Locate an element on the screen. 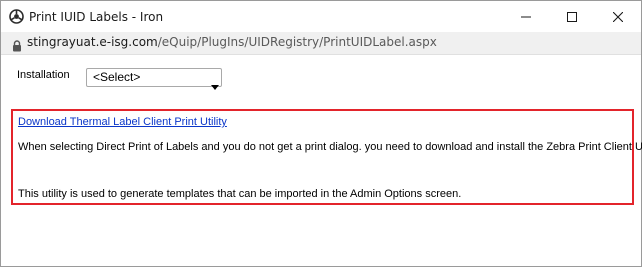 This screenshot has height=267, width=642. maximize-button is located at coordinates (572, 16).